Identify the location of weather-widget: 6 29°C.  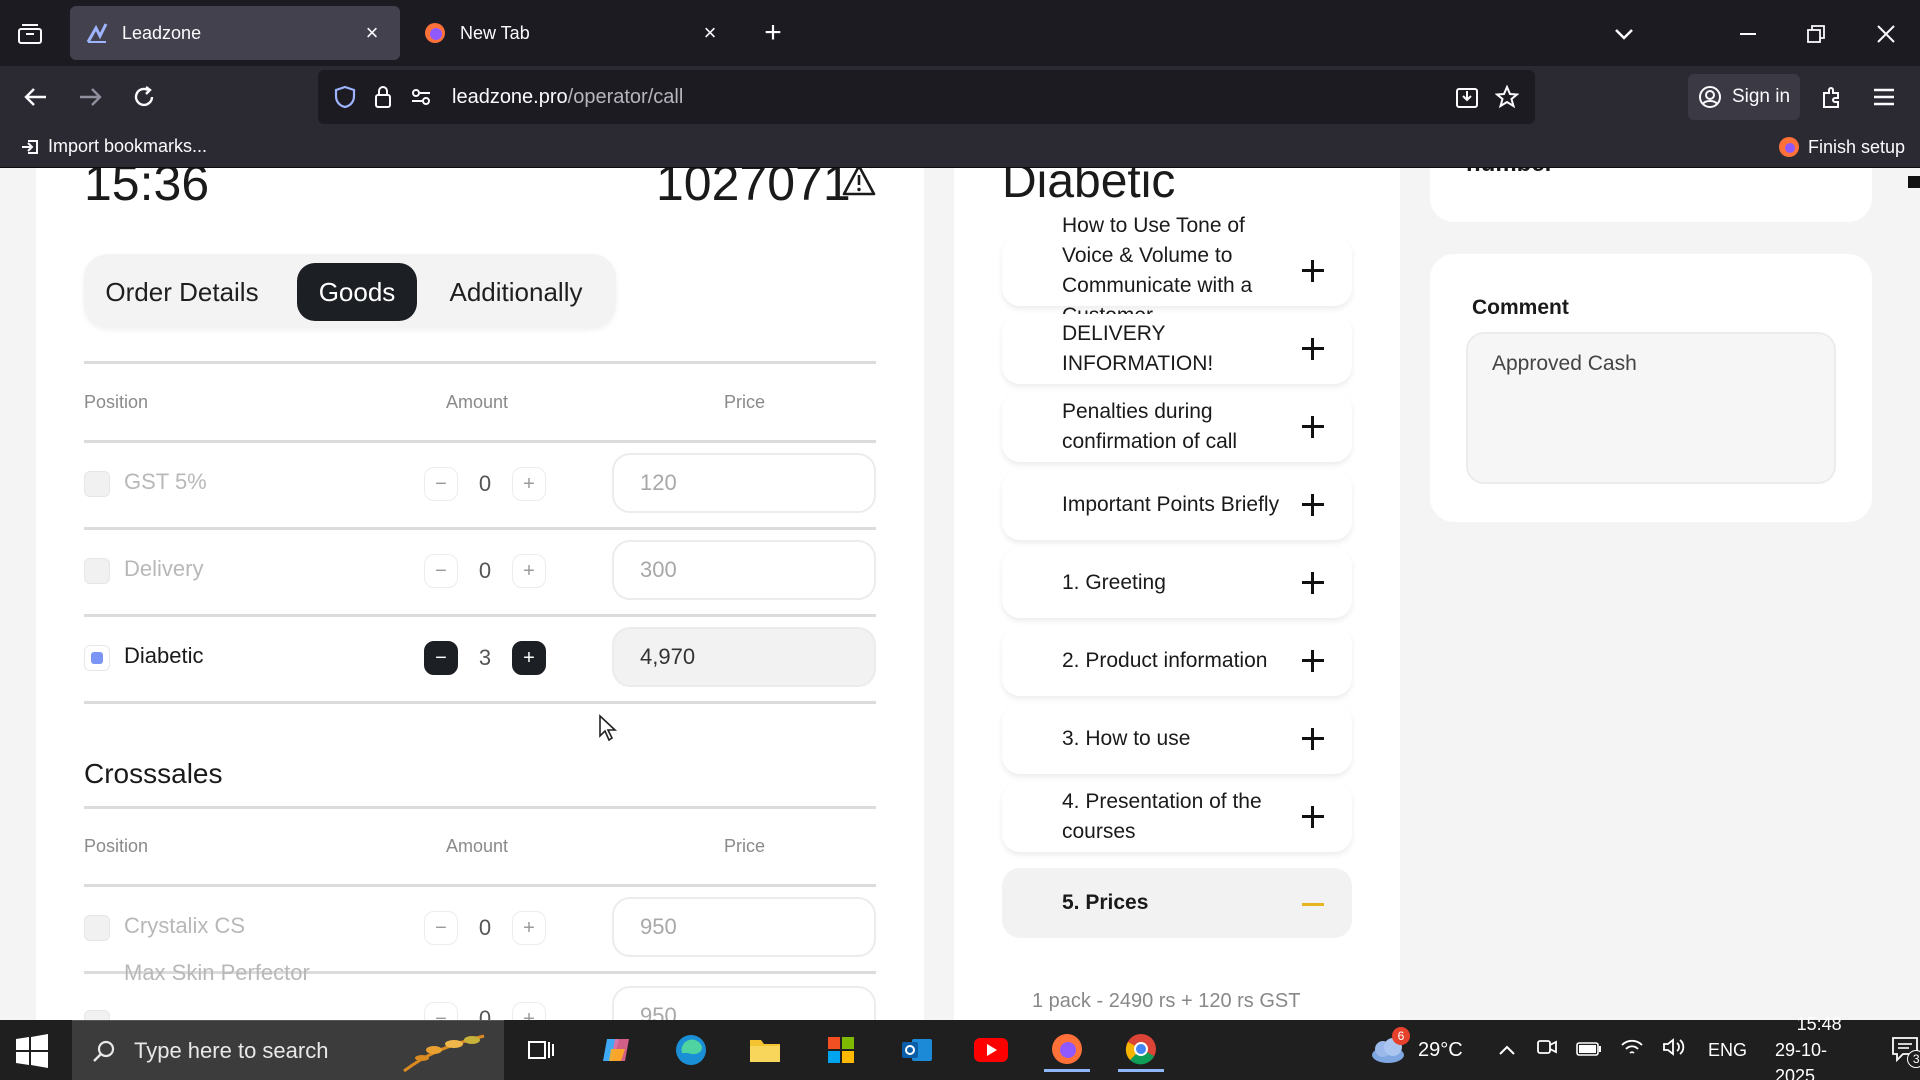
(1415, 1050).